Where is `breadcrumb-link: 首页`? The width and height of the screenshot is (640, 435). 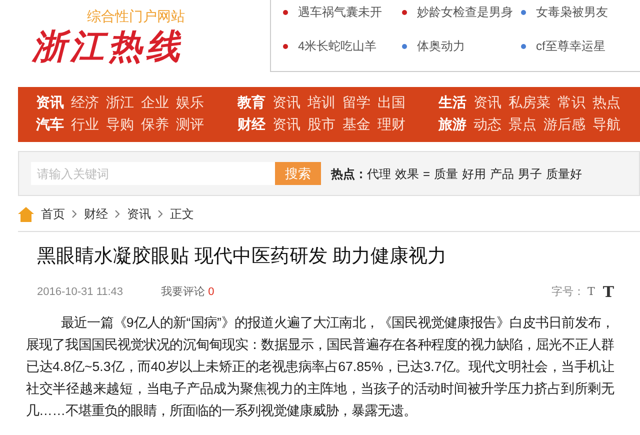 breadcrumb-link: 首页 is located at coordinates (53, 214).